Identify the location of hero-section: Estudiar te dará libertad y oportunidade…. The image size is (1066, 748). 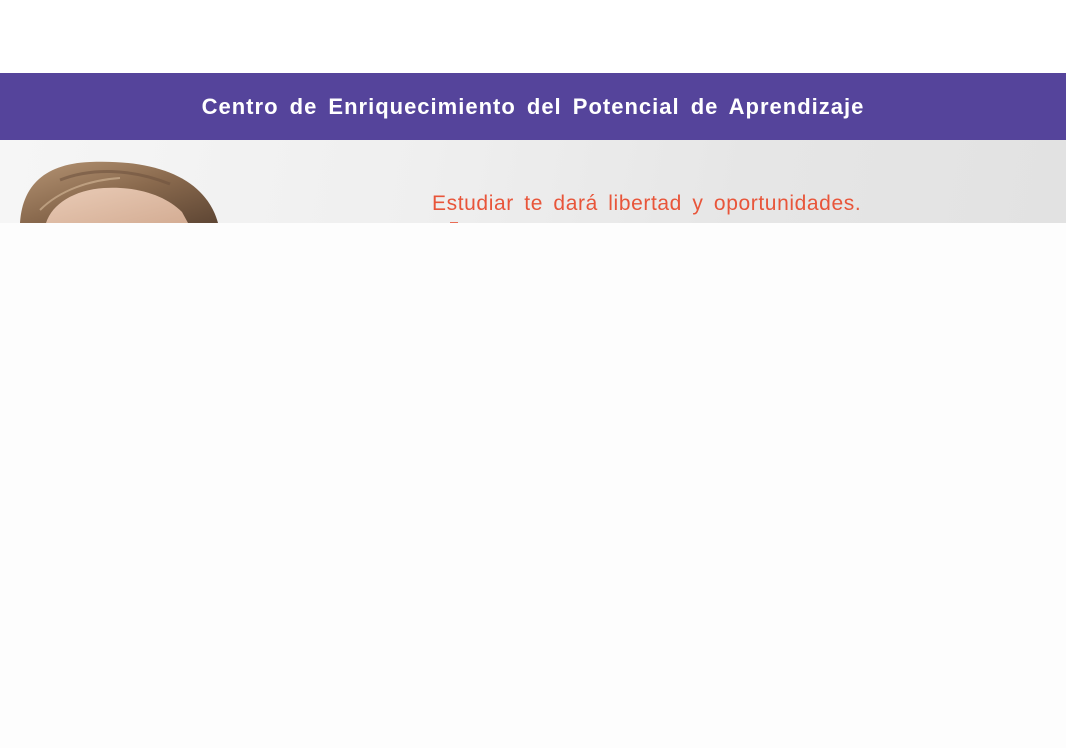
(533, 181).